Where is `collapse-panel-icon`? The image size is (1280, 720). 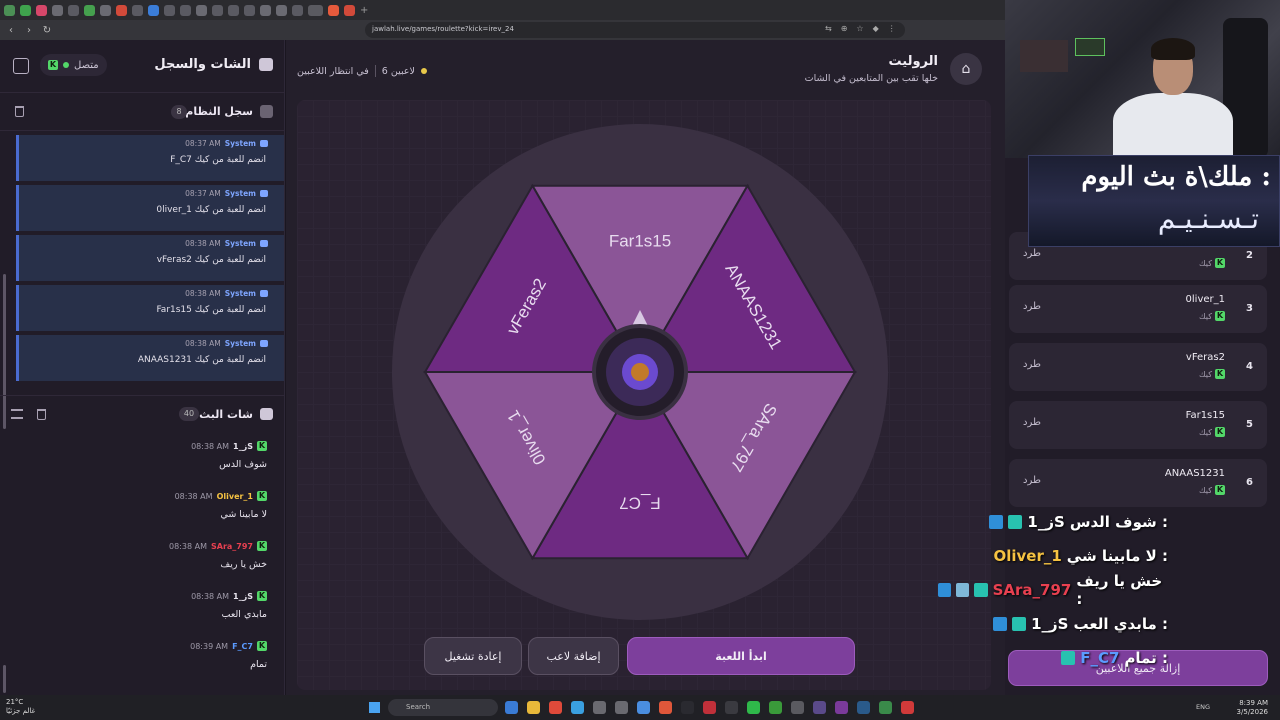 collapse-panel-icon is located at coordinates (21, 66).